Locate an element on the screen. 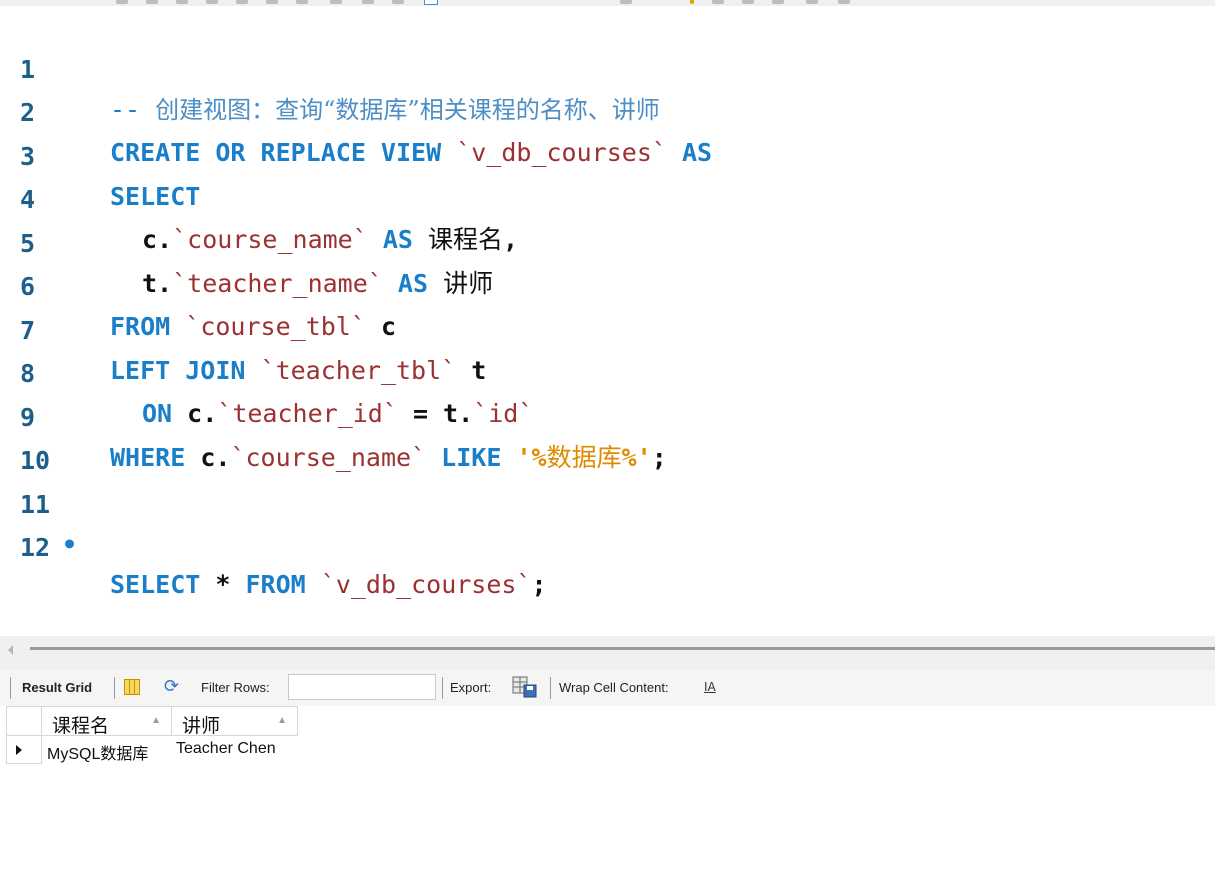 Image resolution: width=1215 pixels, height=892 pixels. scrollbar-thumb is located at coordinates (622, 648).